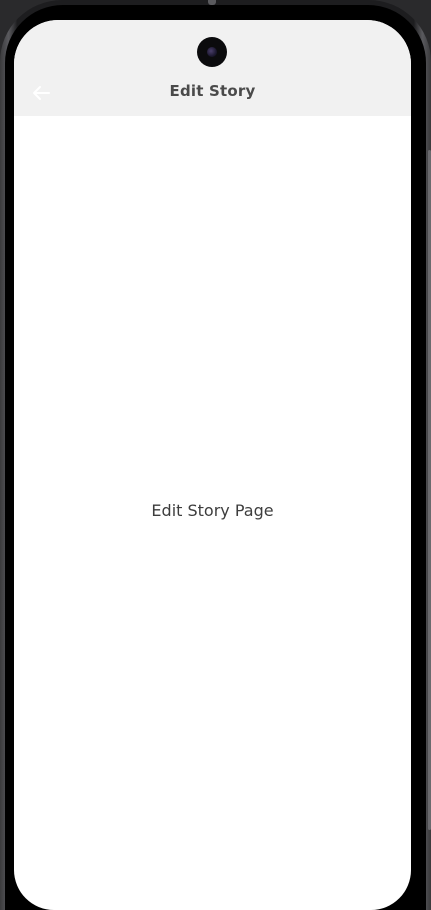 This screenshot has height=910, width=431. Describe the element at coordinates (212, 91) in the screenshot. I see `page-title: Edit Story` at that location.